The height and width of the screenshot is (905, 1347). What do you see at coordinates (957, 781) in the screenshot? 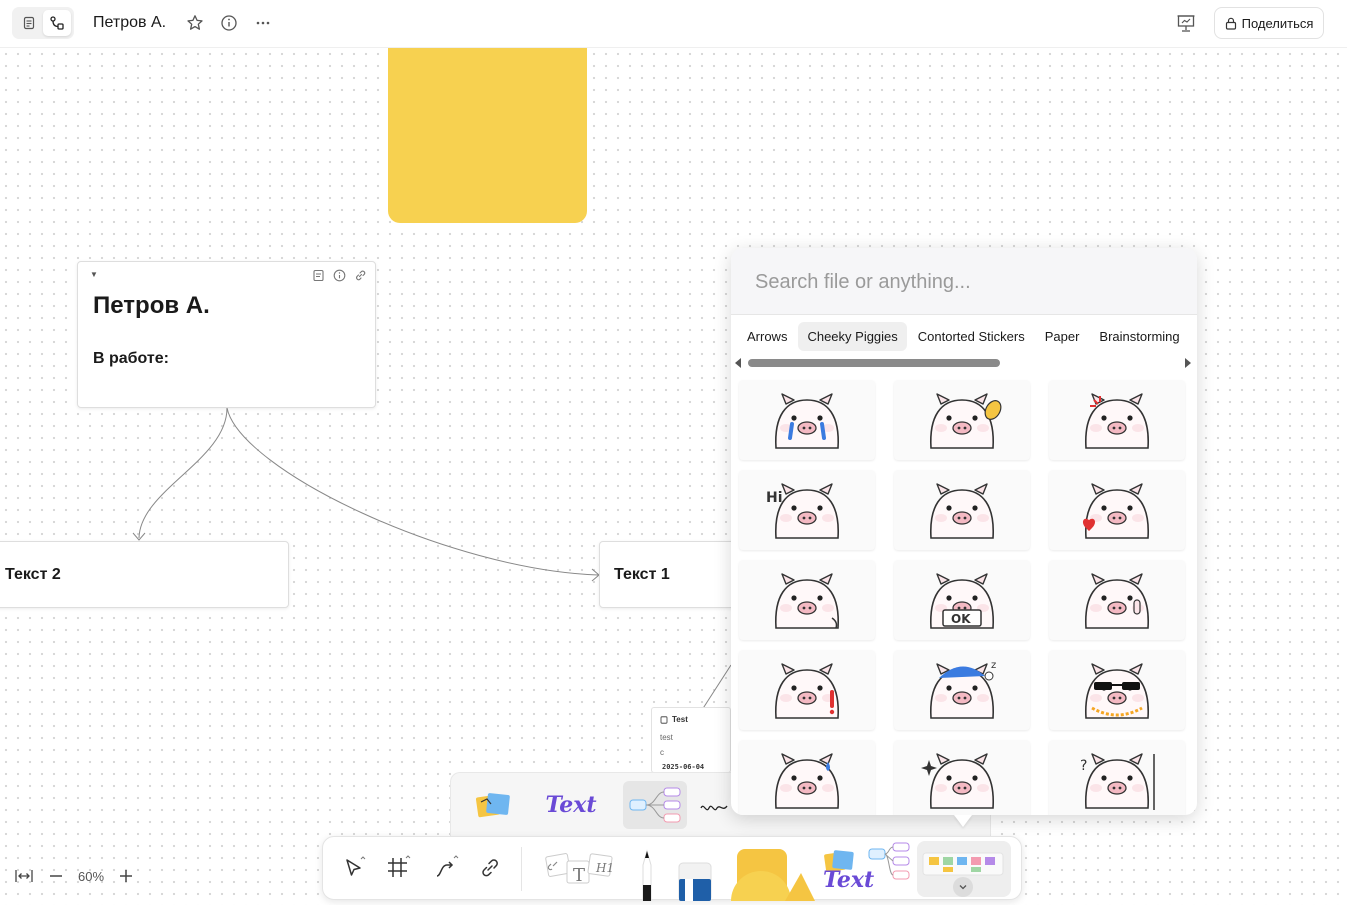
I see `sparkle-pig-icon` at bounding box center [957, 781].